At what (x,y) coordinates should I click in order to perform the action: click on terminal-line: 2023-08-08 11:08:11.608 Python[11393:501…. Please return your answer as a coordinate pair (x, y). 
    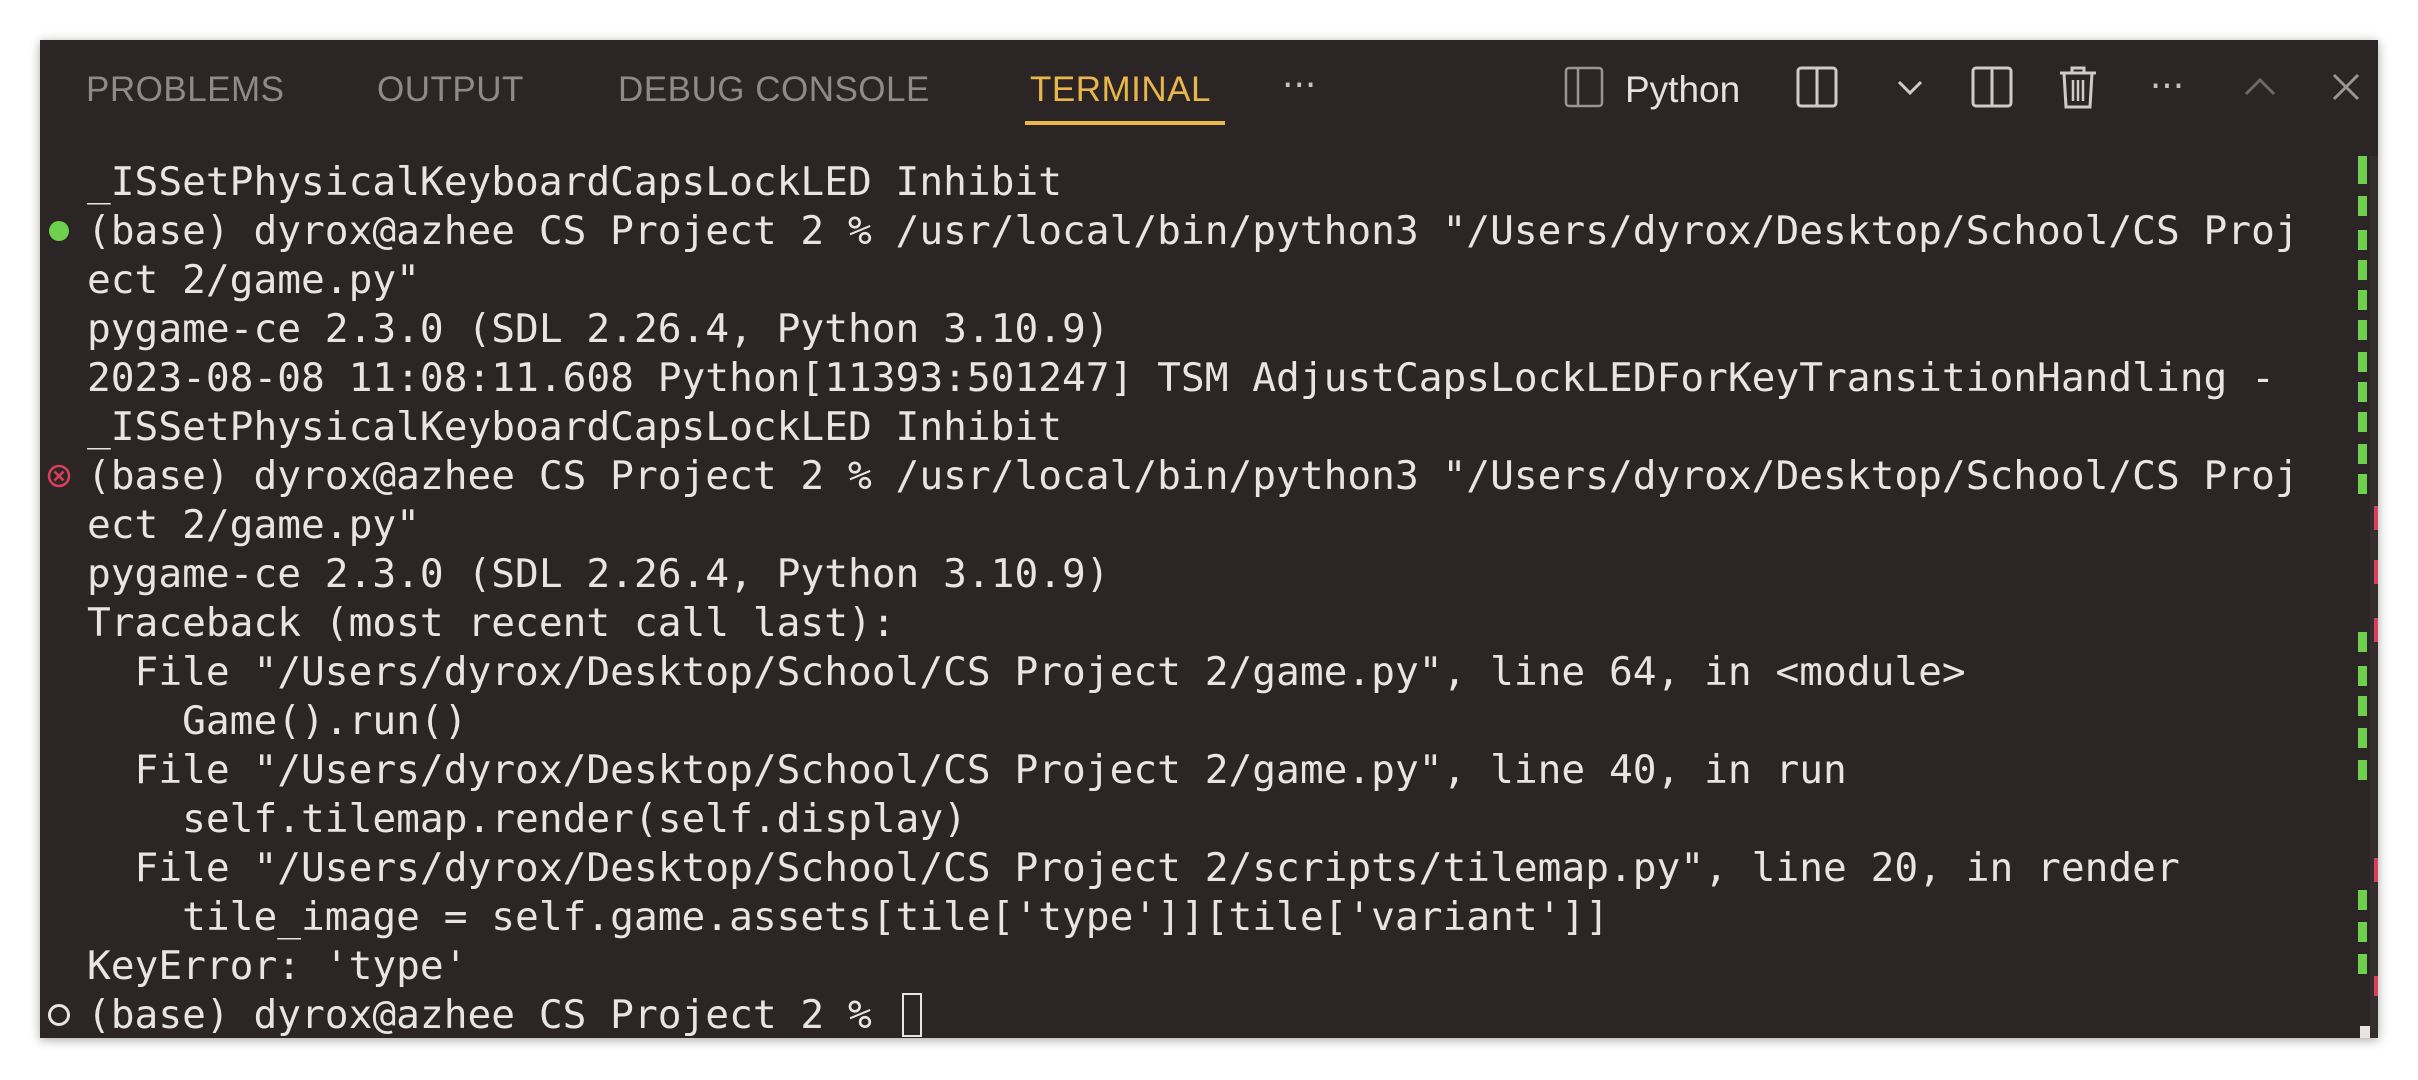
    Looking at the image, I should click on (1190, 378).